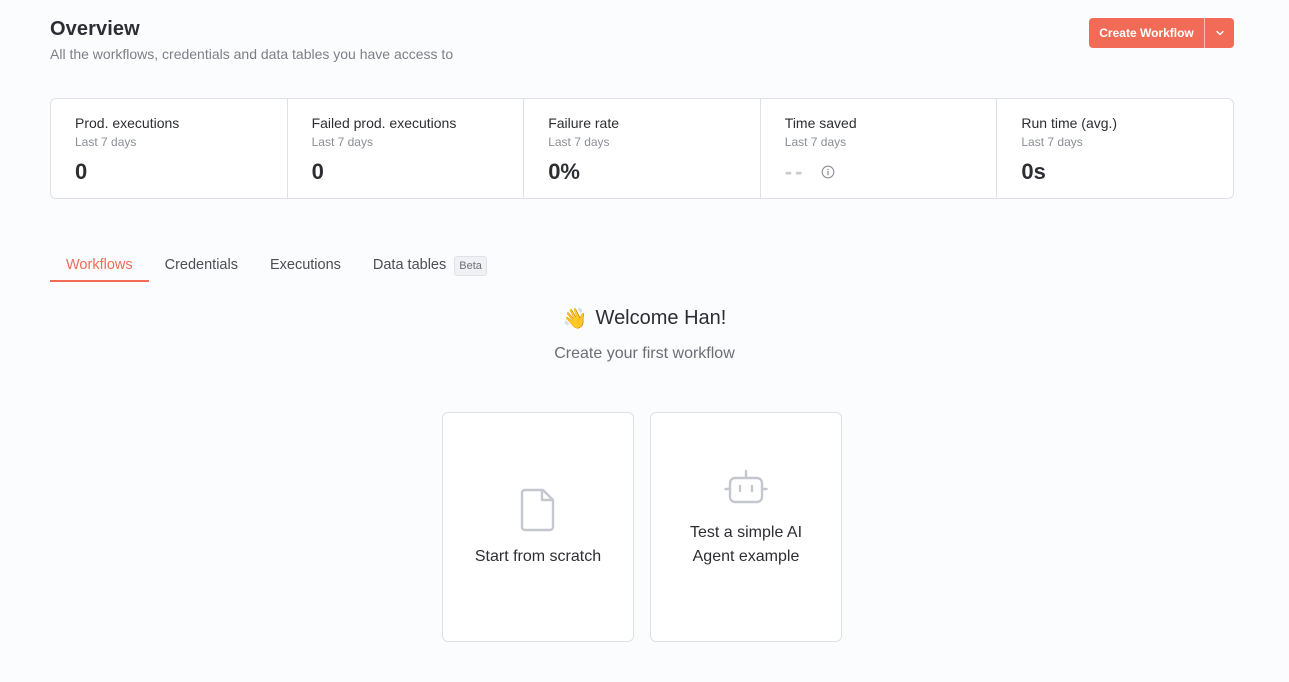  What do you see at coordinates (583, 123) in the screenshot?
I see `stat-label: Failure rate` at bounding box center [583, 123].